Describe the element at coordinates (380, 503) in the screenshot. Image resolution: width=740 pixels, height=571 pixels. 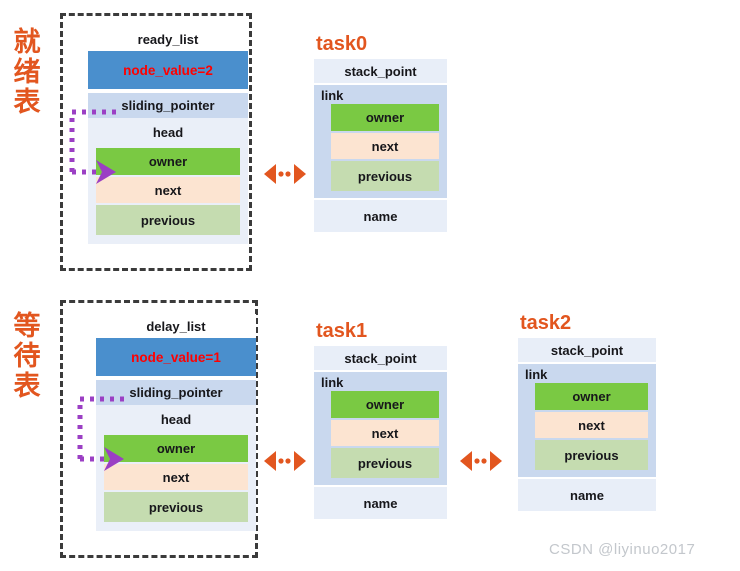
I see `task1-name: name` at that location.